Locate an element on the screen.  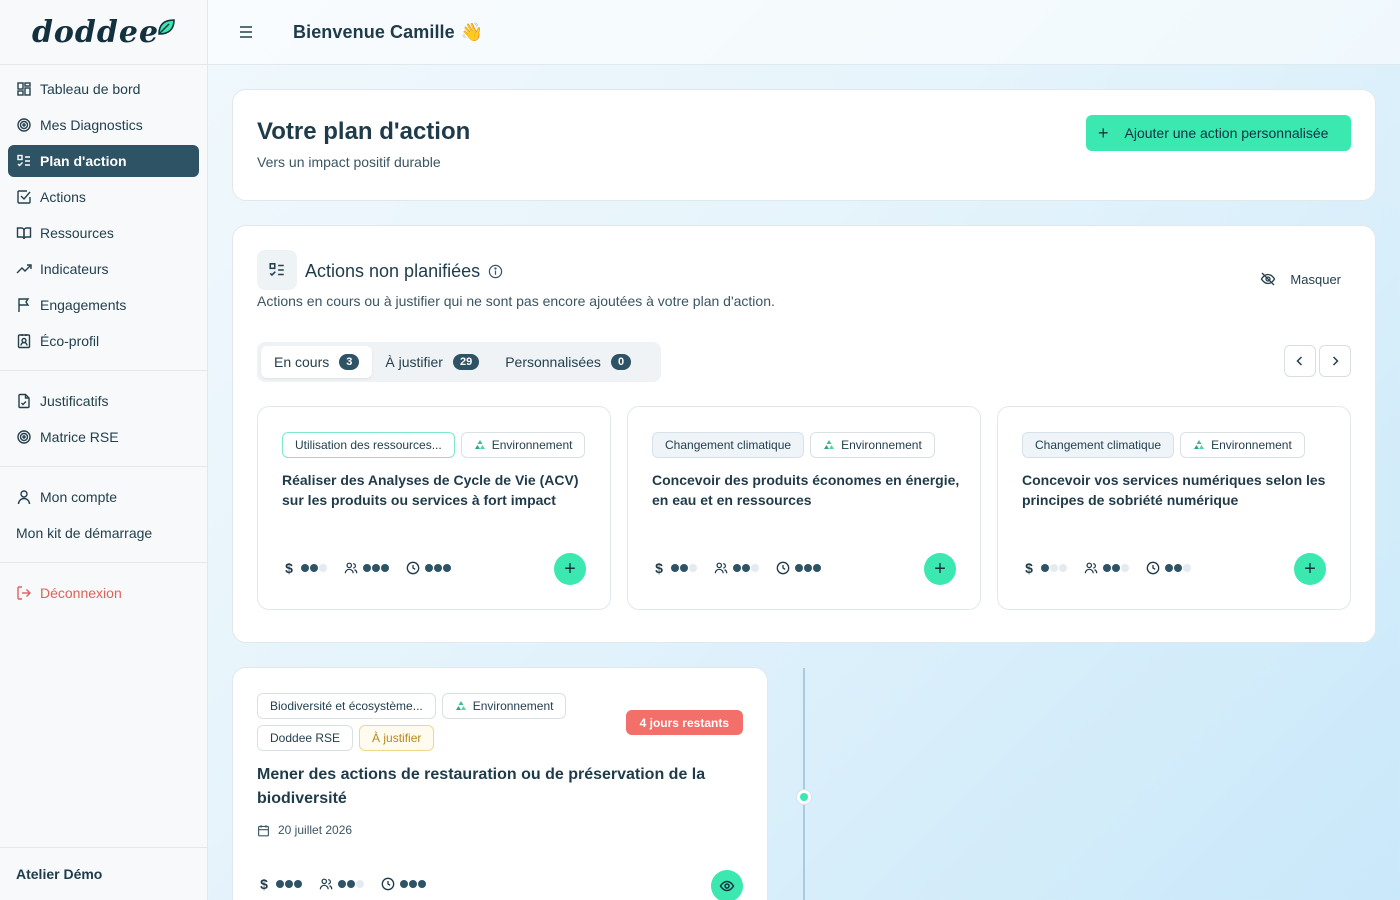
logout-icon is located at coordinates (24, 593).